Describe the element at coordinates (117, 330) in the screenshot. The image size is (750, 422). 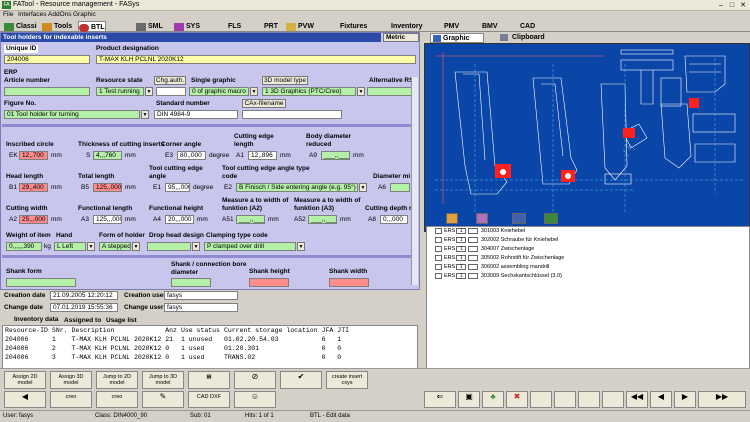
I see `column-header: Description` at that location.